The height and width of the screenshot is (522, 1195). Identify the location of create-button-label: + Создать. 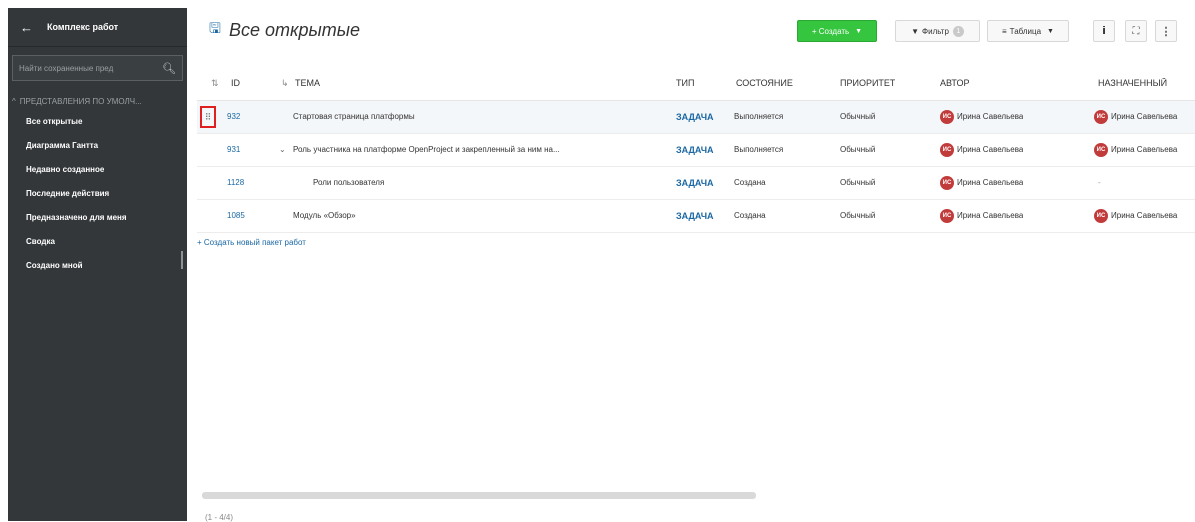
(830, 31).